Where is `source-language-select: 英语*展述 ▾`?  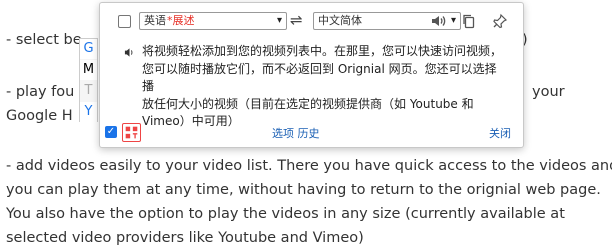
source-language-select: 英语*展述 ▾ is located at coordinates (213, 21).